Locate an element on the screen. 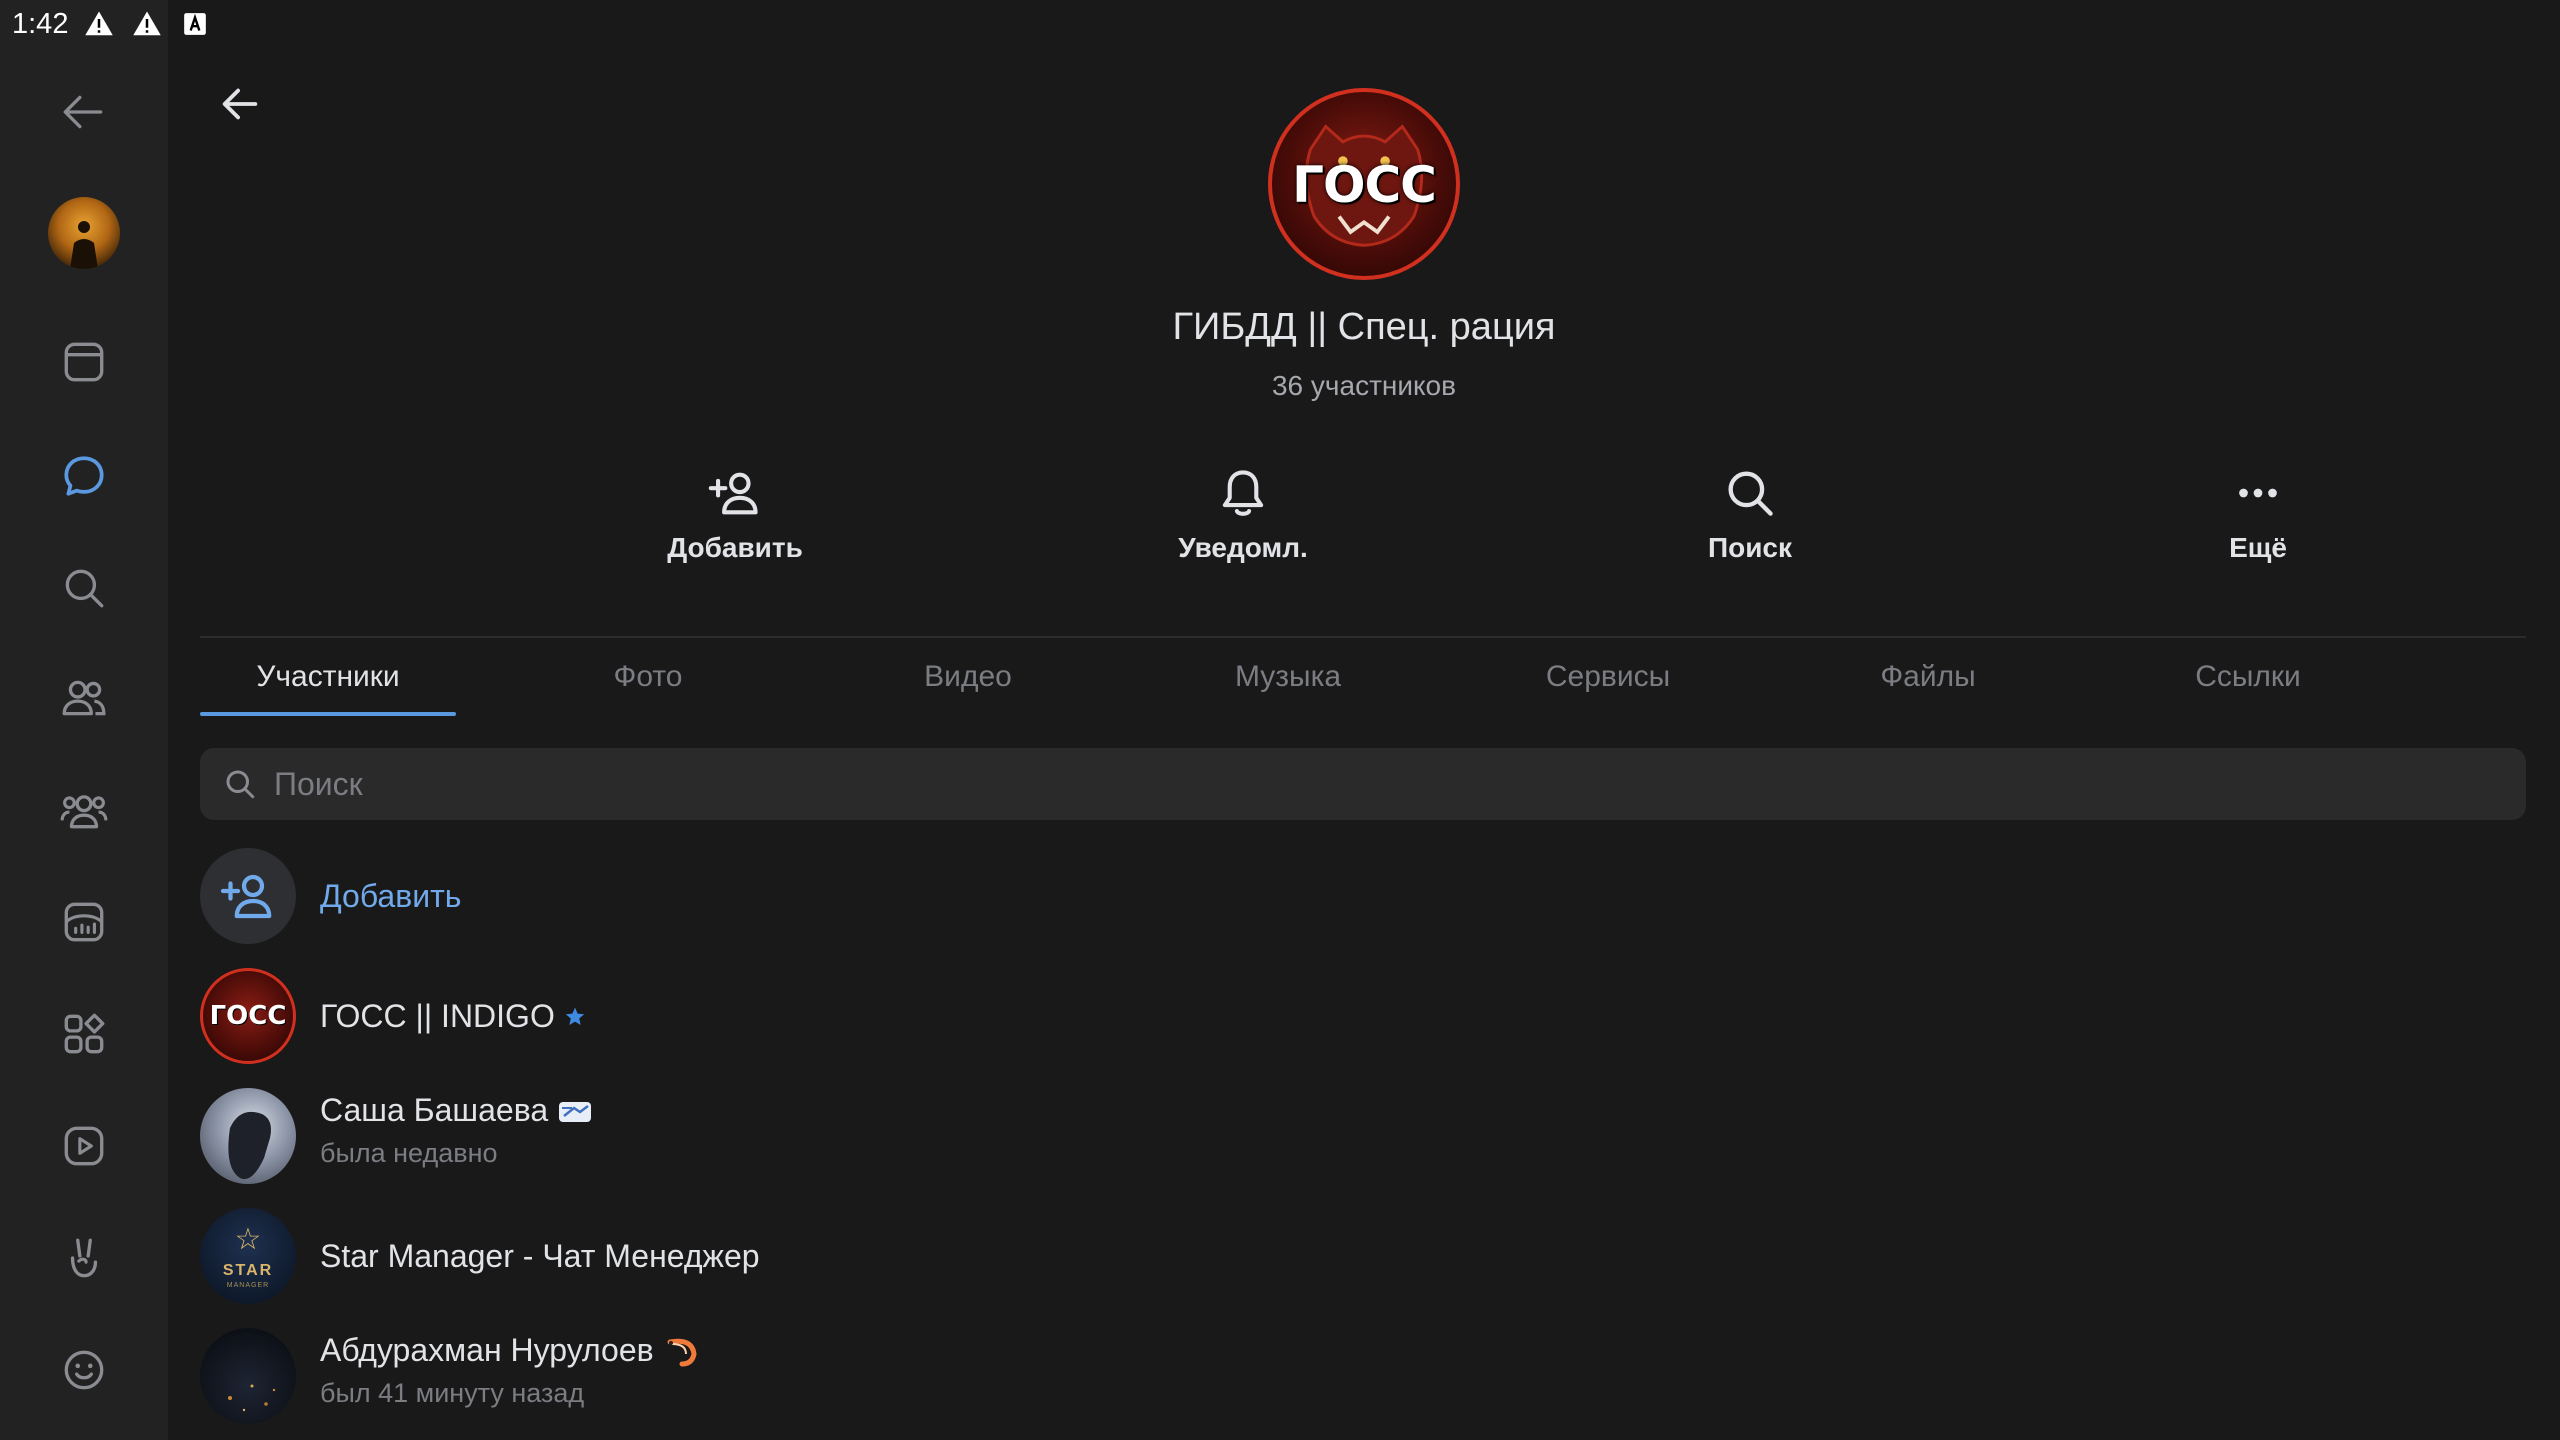  list-item: Саша Башаева была недавно is located at coordinates (1363, 1138).